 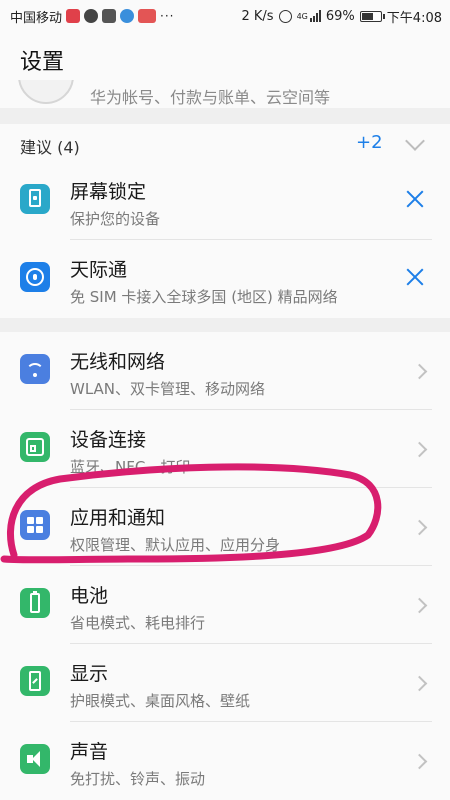 I want to click on notification-qq-icon, so click(x=127, y=16).